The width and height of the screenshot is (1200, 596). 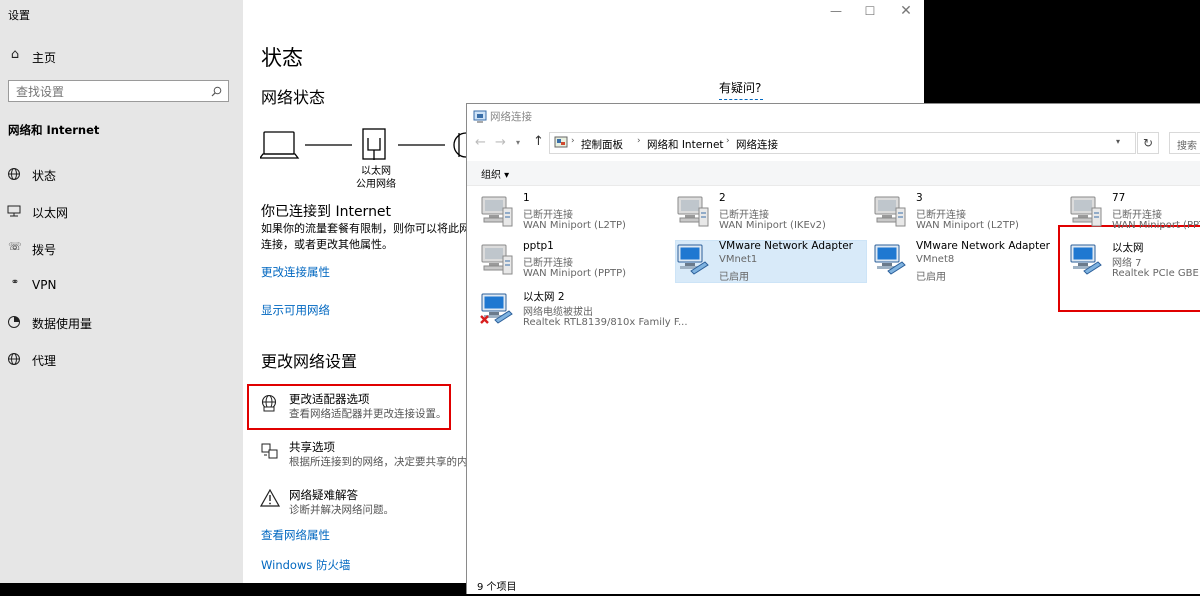 What do you see at coordinates (329, 399) in the screenshot?
I see `adapter-options-title: 更改适配器选项` at bounding box center [329, 399].